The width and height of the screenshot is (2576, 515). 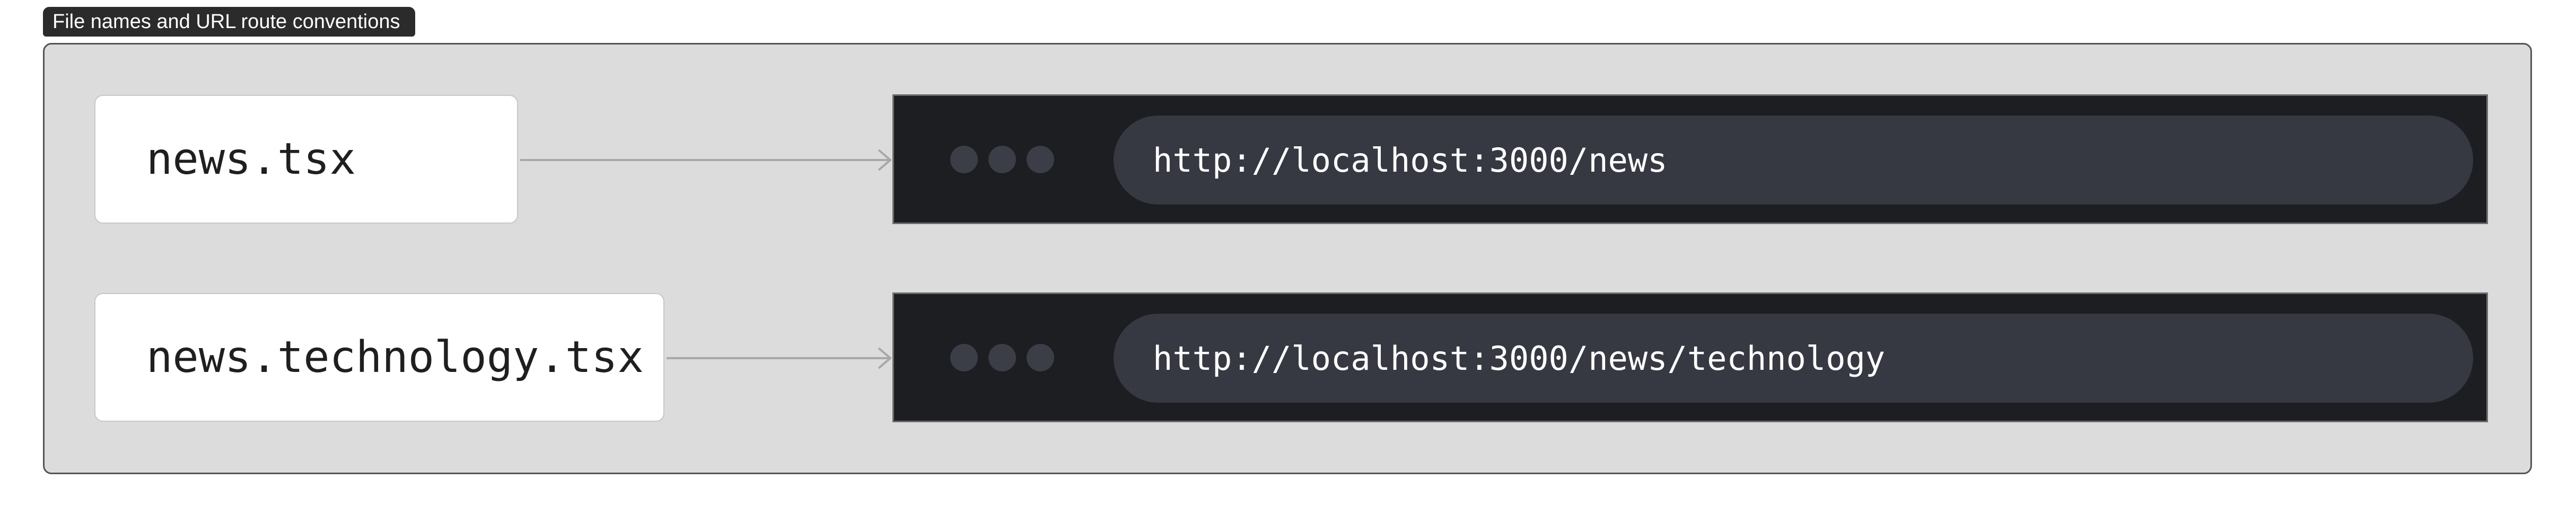 I want to click on address-bar: http://localhost:3000/news, so click(x=1793, y=160).